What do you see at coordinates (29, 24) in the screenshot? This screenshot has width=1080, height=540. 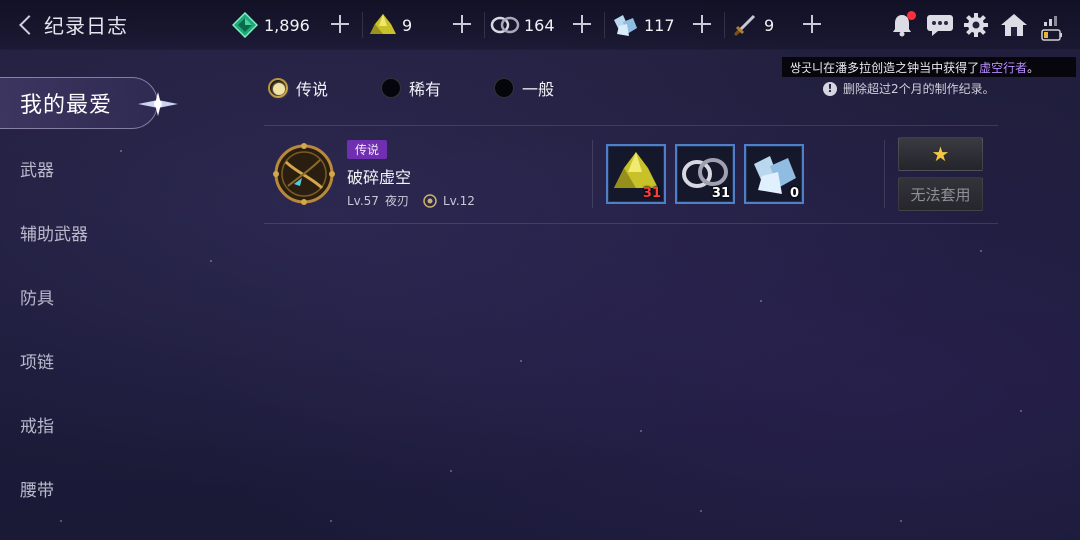 I see `chevron-left-icon` at bounding box center [29, 24].